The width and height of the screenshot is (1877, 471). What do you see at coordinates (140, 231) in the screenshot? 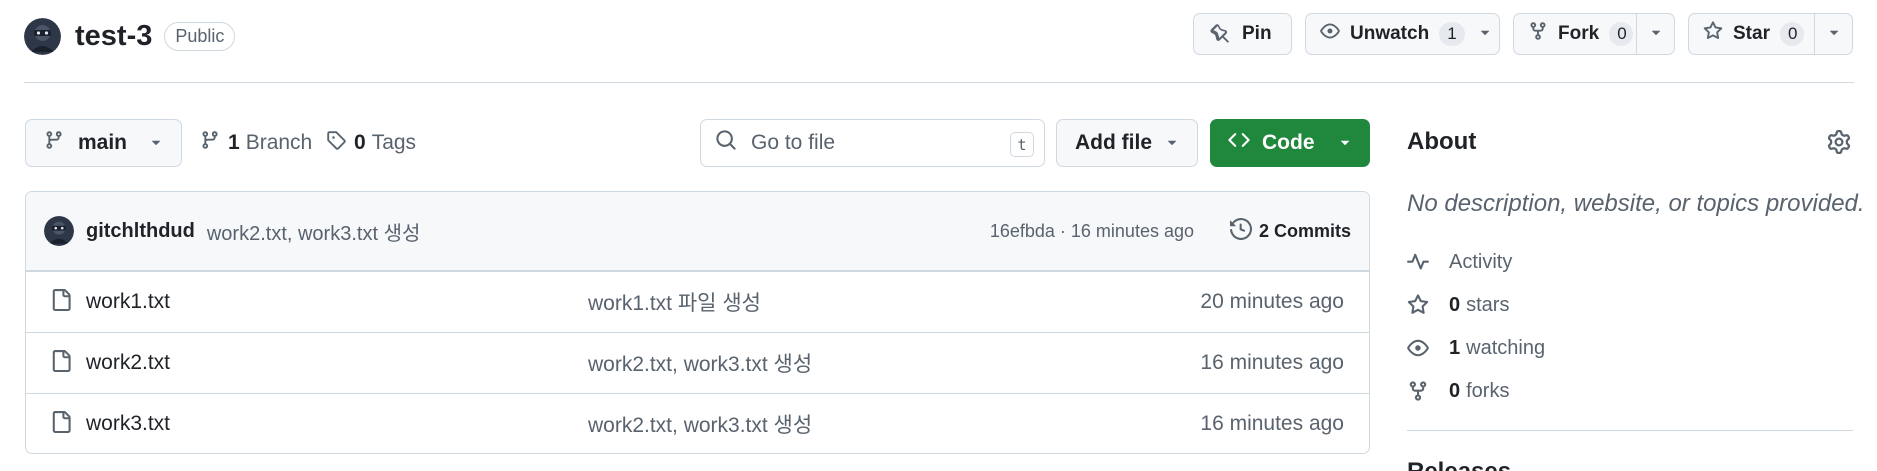
I see `commit-author: gitchlthdud` at bounding box center [140, 231].